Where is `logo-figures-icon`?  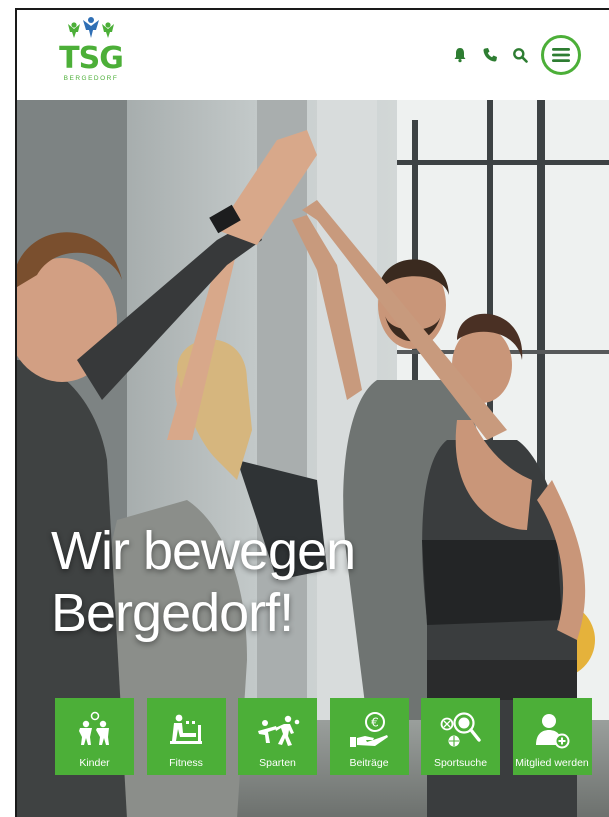 logo-figures-icon is located at coordinates (91, 27).